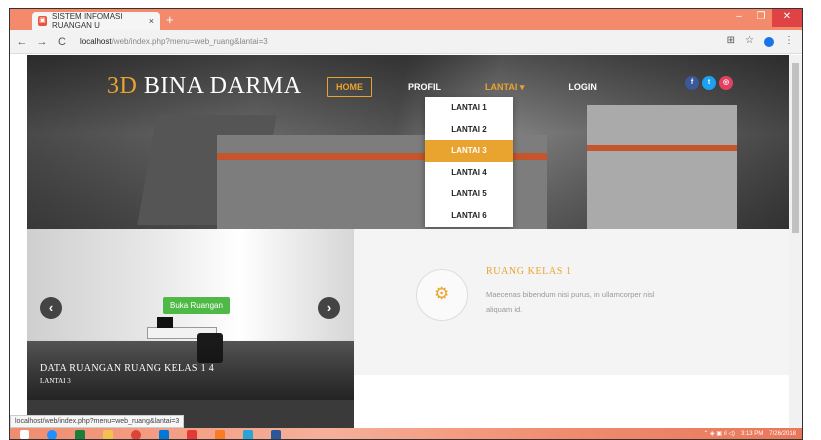 This screenshot has height=440, width=821. I want to click on room-icon-circle: ⚙, so click(442, 295).